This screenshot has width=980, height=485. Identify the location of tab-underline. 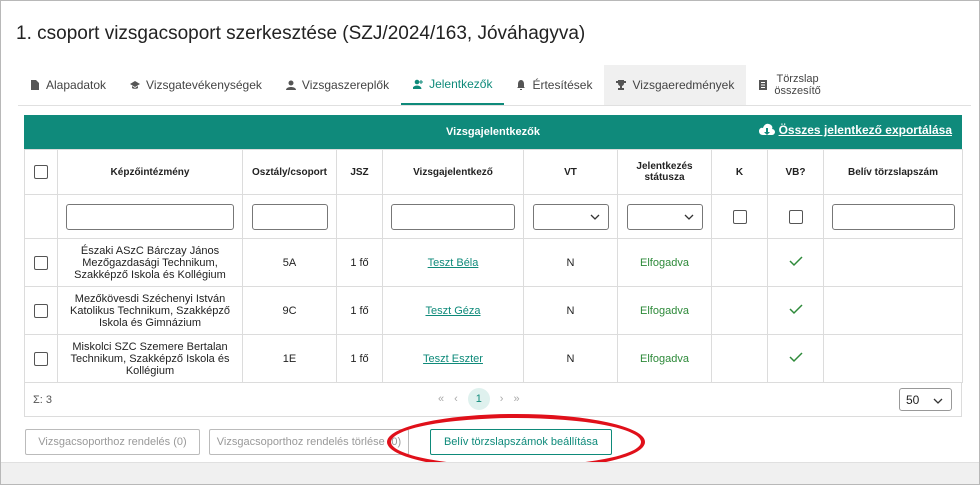
(494, 105).